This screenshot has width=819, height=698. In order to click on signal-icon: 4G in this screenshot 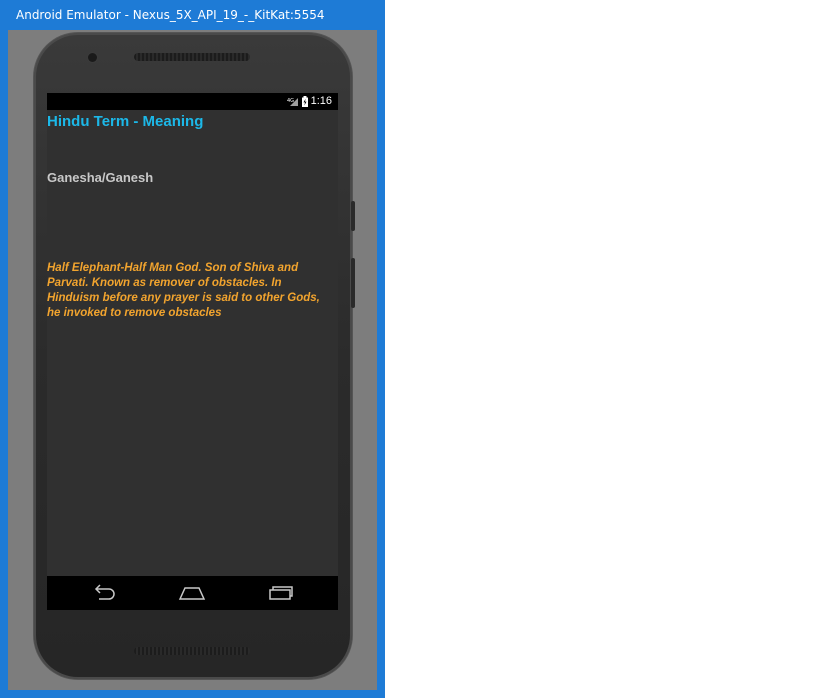, I will do `click(292, 102)`.